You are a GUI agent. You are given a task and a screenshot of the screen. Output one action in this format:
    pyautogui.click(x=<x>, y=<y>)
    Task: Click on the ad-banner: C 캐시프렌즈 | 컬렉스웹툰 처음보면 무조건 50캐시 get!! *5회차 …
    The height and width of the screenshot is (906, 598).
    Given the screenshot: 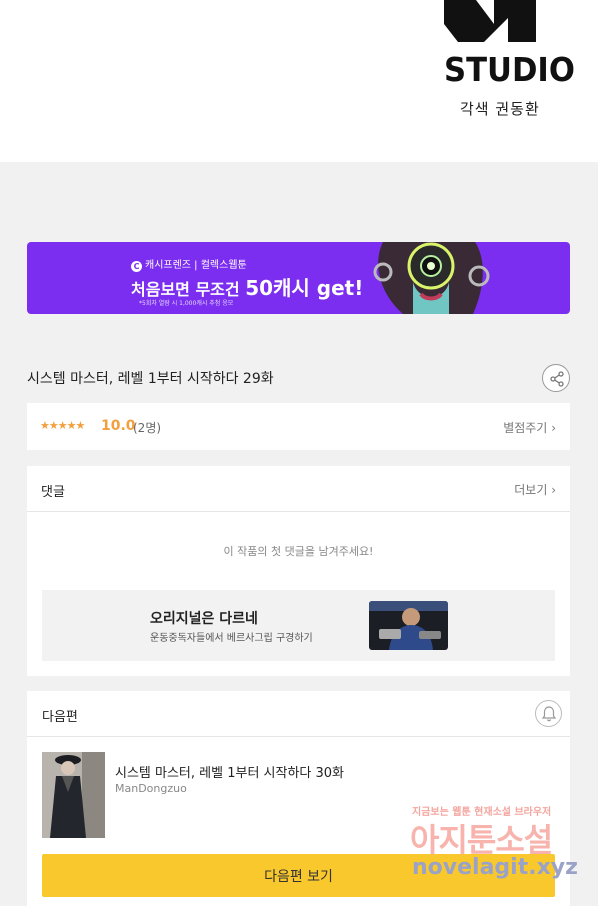 What is the action you would take?
    pyautogui.click(x=298, y=278)
    